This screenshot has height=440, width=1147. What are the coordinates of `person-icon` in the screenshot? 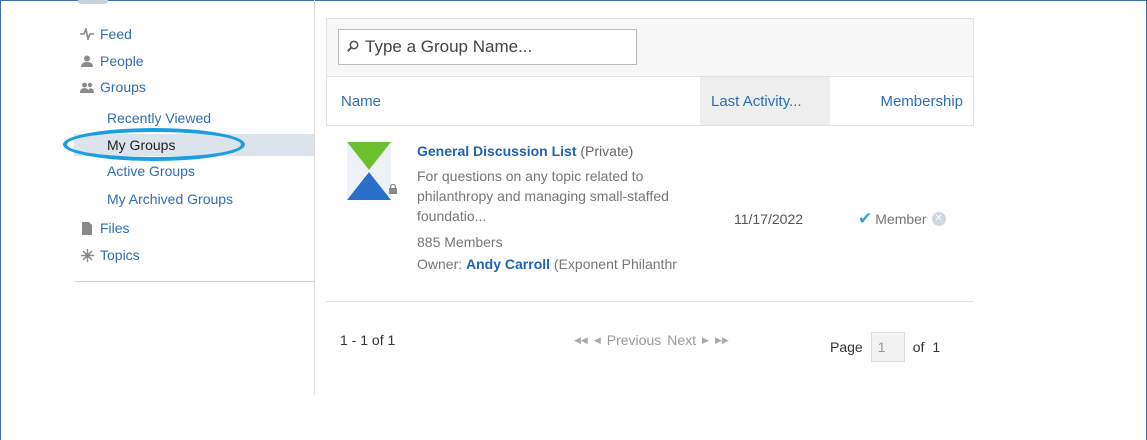 It's located at (87, 61).